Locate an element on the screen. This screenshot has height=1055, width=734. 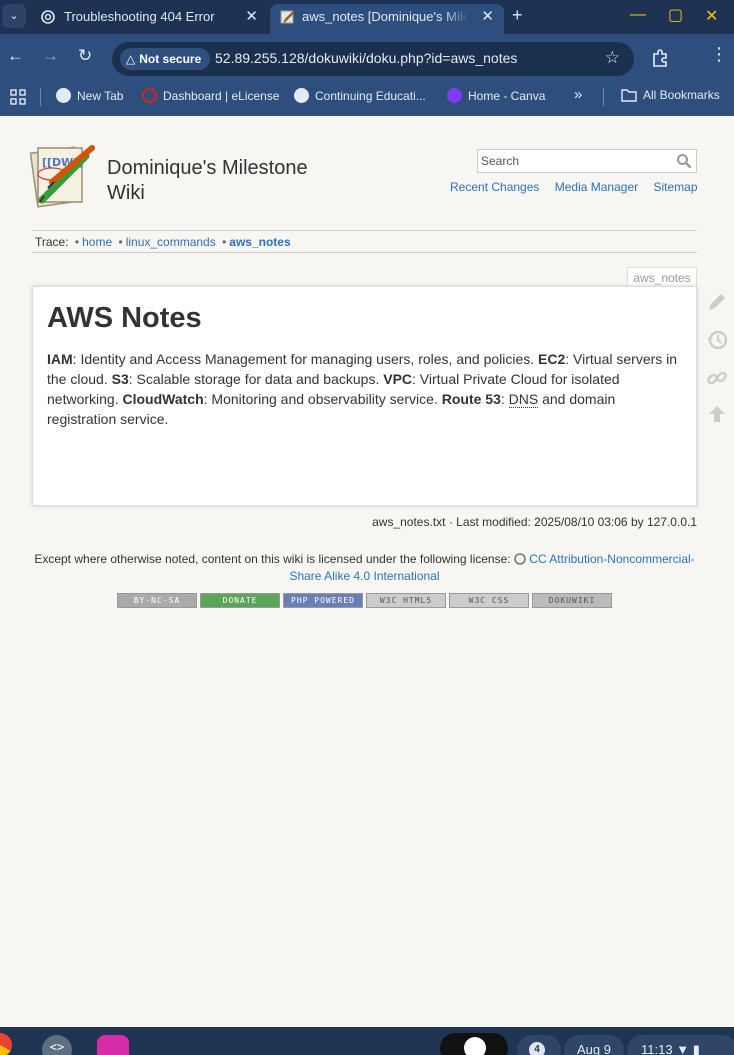
media-manager-link: Media Manager is located at coordinates (596, 187).